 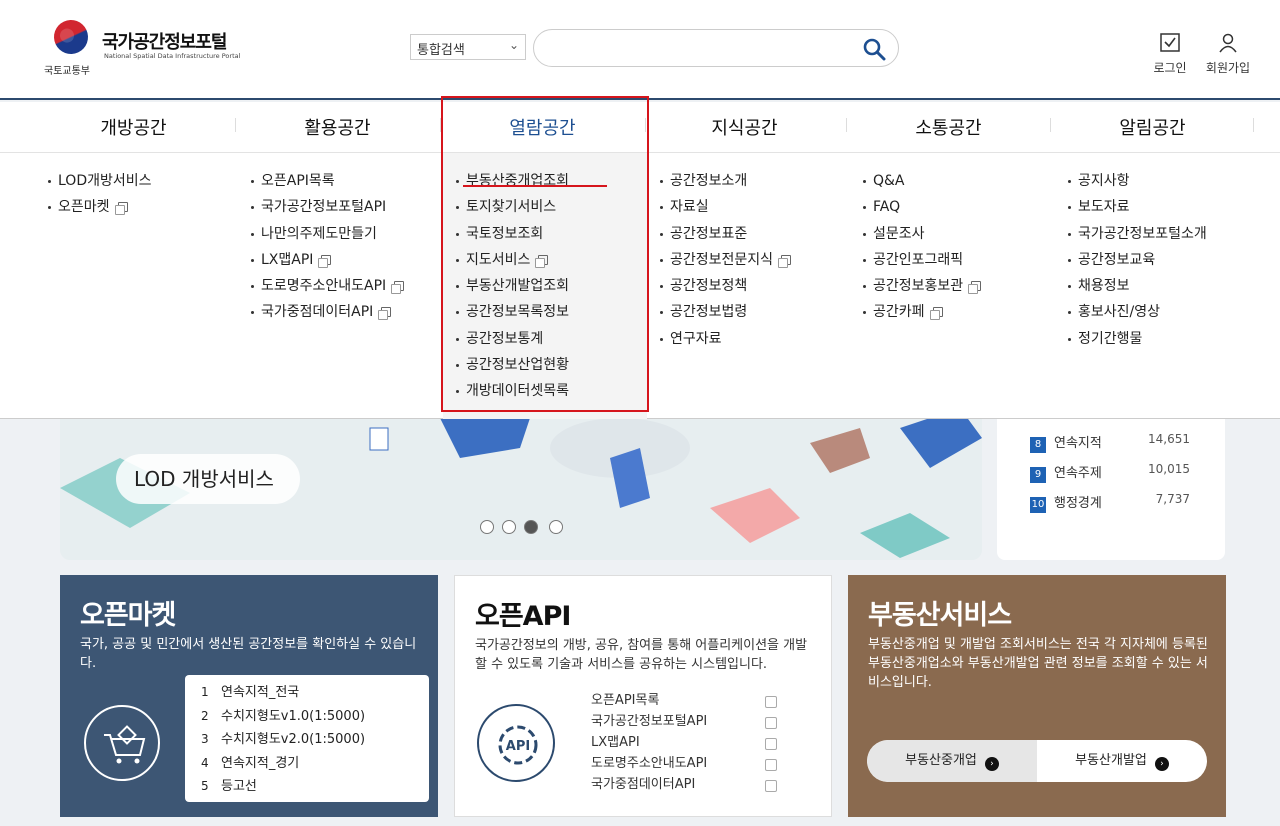 I want to click on menu-item-national-data-api: 국가중점데이터API, so click(x=327, y=312).